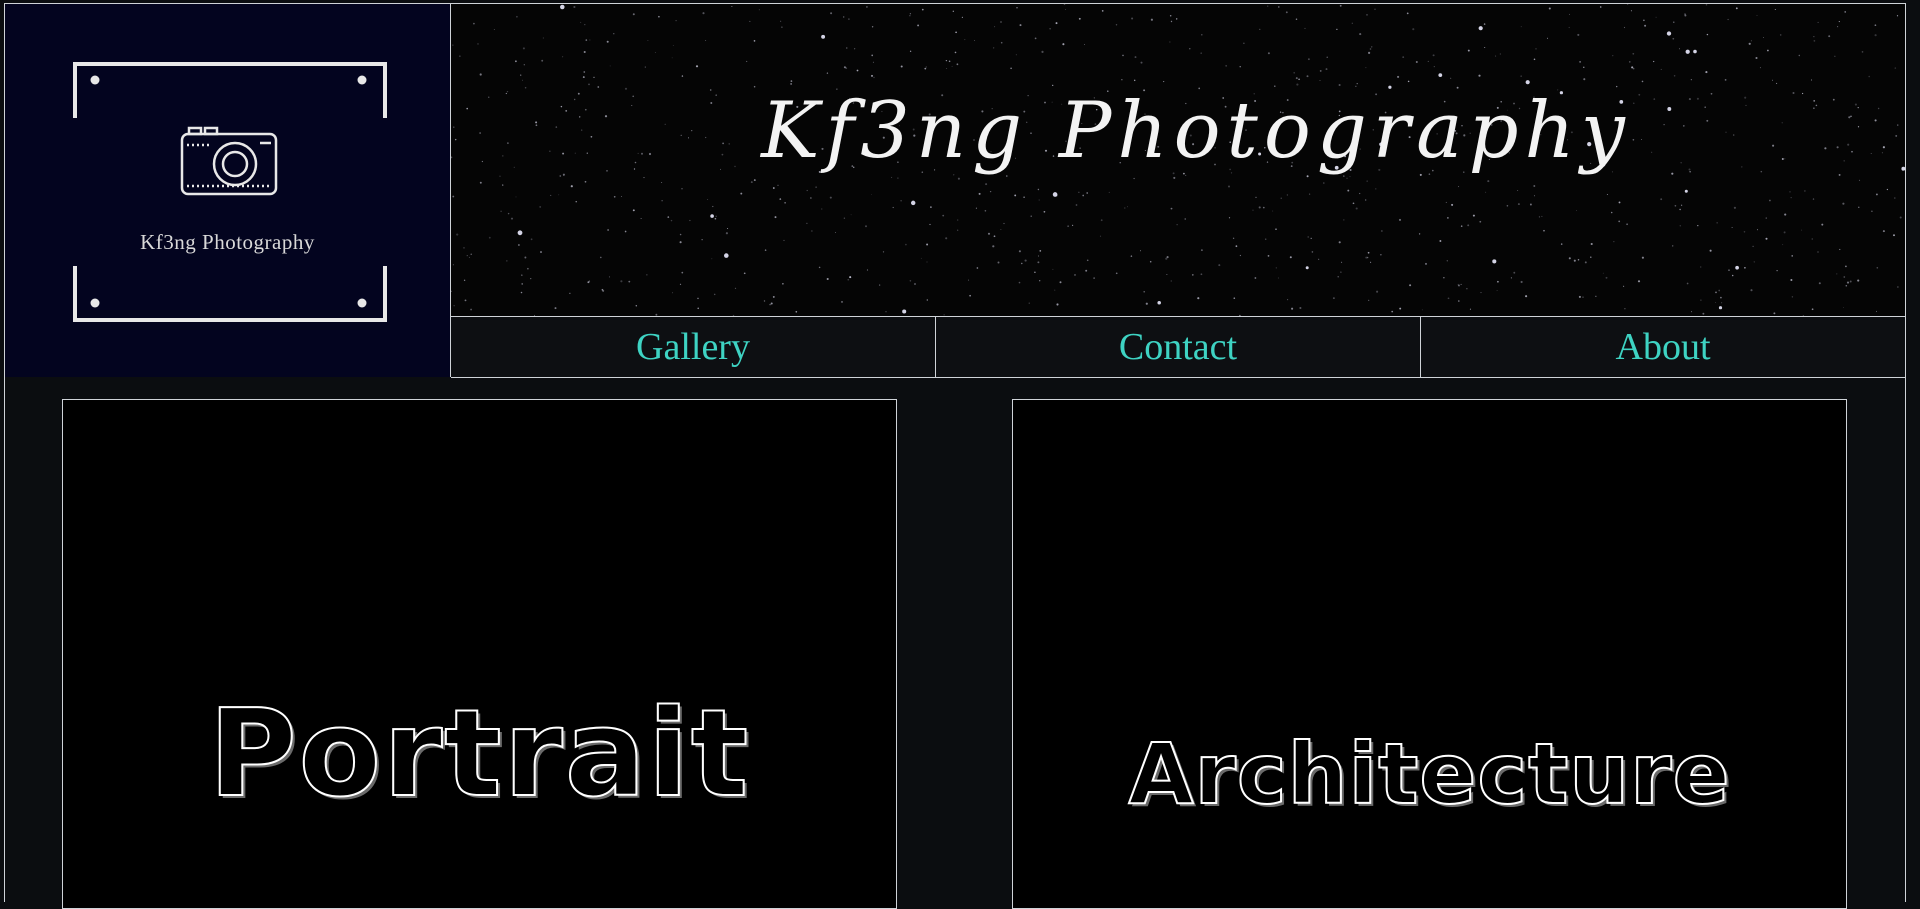  I want to click on site-logo: Kf3ng Photography, so click(228, 190).